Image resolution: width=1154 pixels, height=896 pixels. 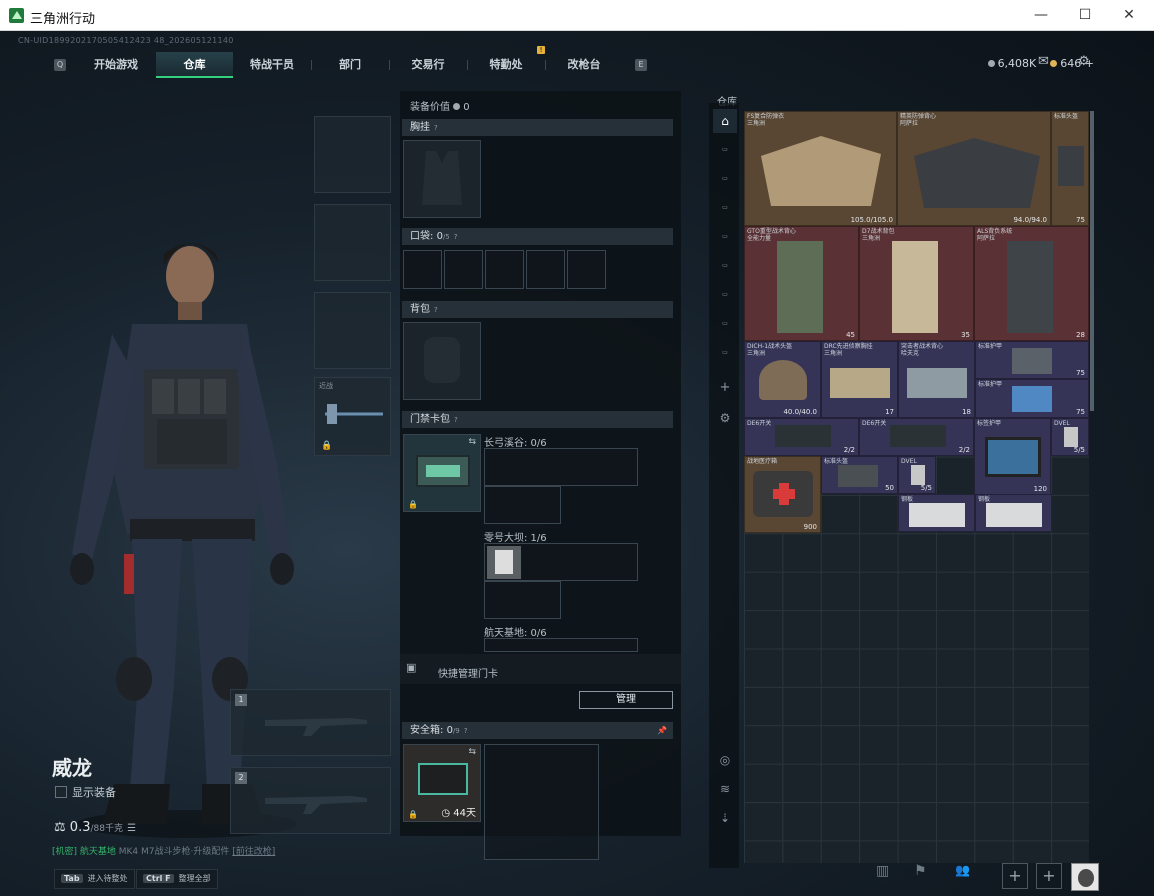 I want to click on tab-department: 部门, so click(x=350, y=65).